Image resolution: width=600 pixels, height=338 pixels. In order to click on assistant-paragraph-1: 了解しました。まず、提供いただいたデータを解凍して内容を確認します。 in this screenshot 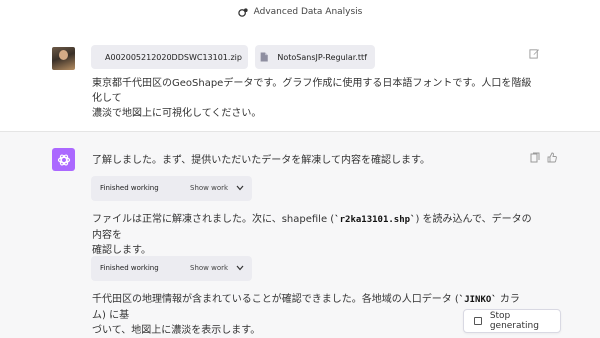, I will do `click(261, 160)`.